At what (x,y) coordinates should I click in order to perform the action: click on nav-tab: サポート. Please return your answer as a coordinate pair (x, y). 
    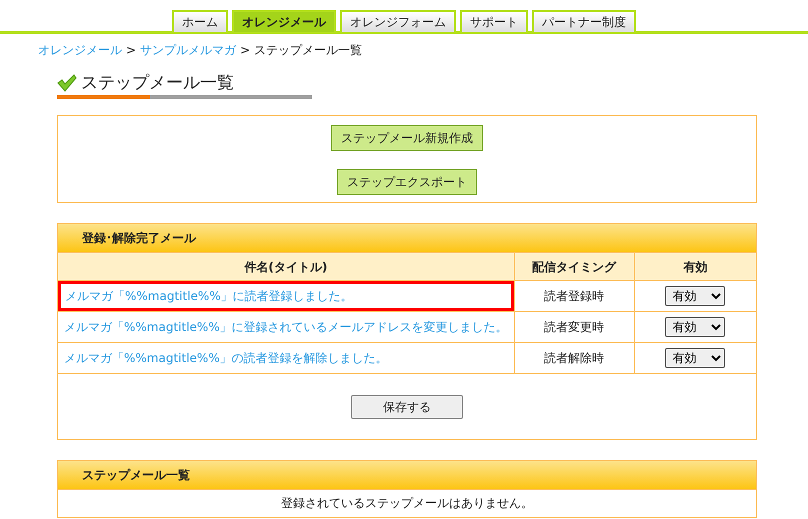
    Looking at the image, I should click on (494, 21).